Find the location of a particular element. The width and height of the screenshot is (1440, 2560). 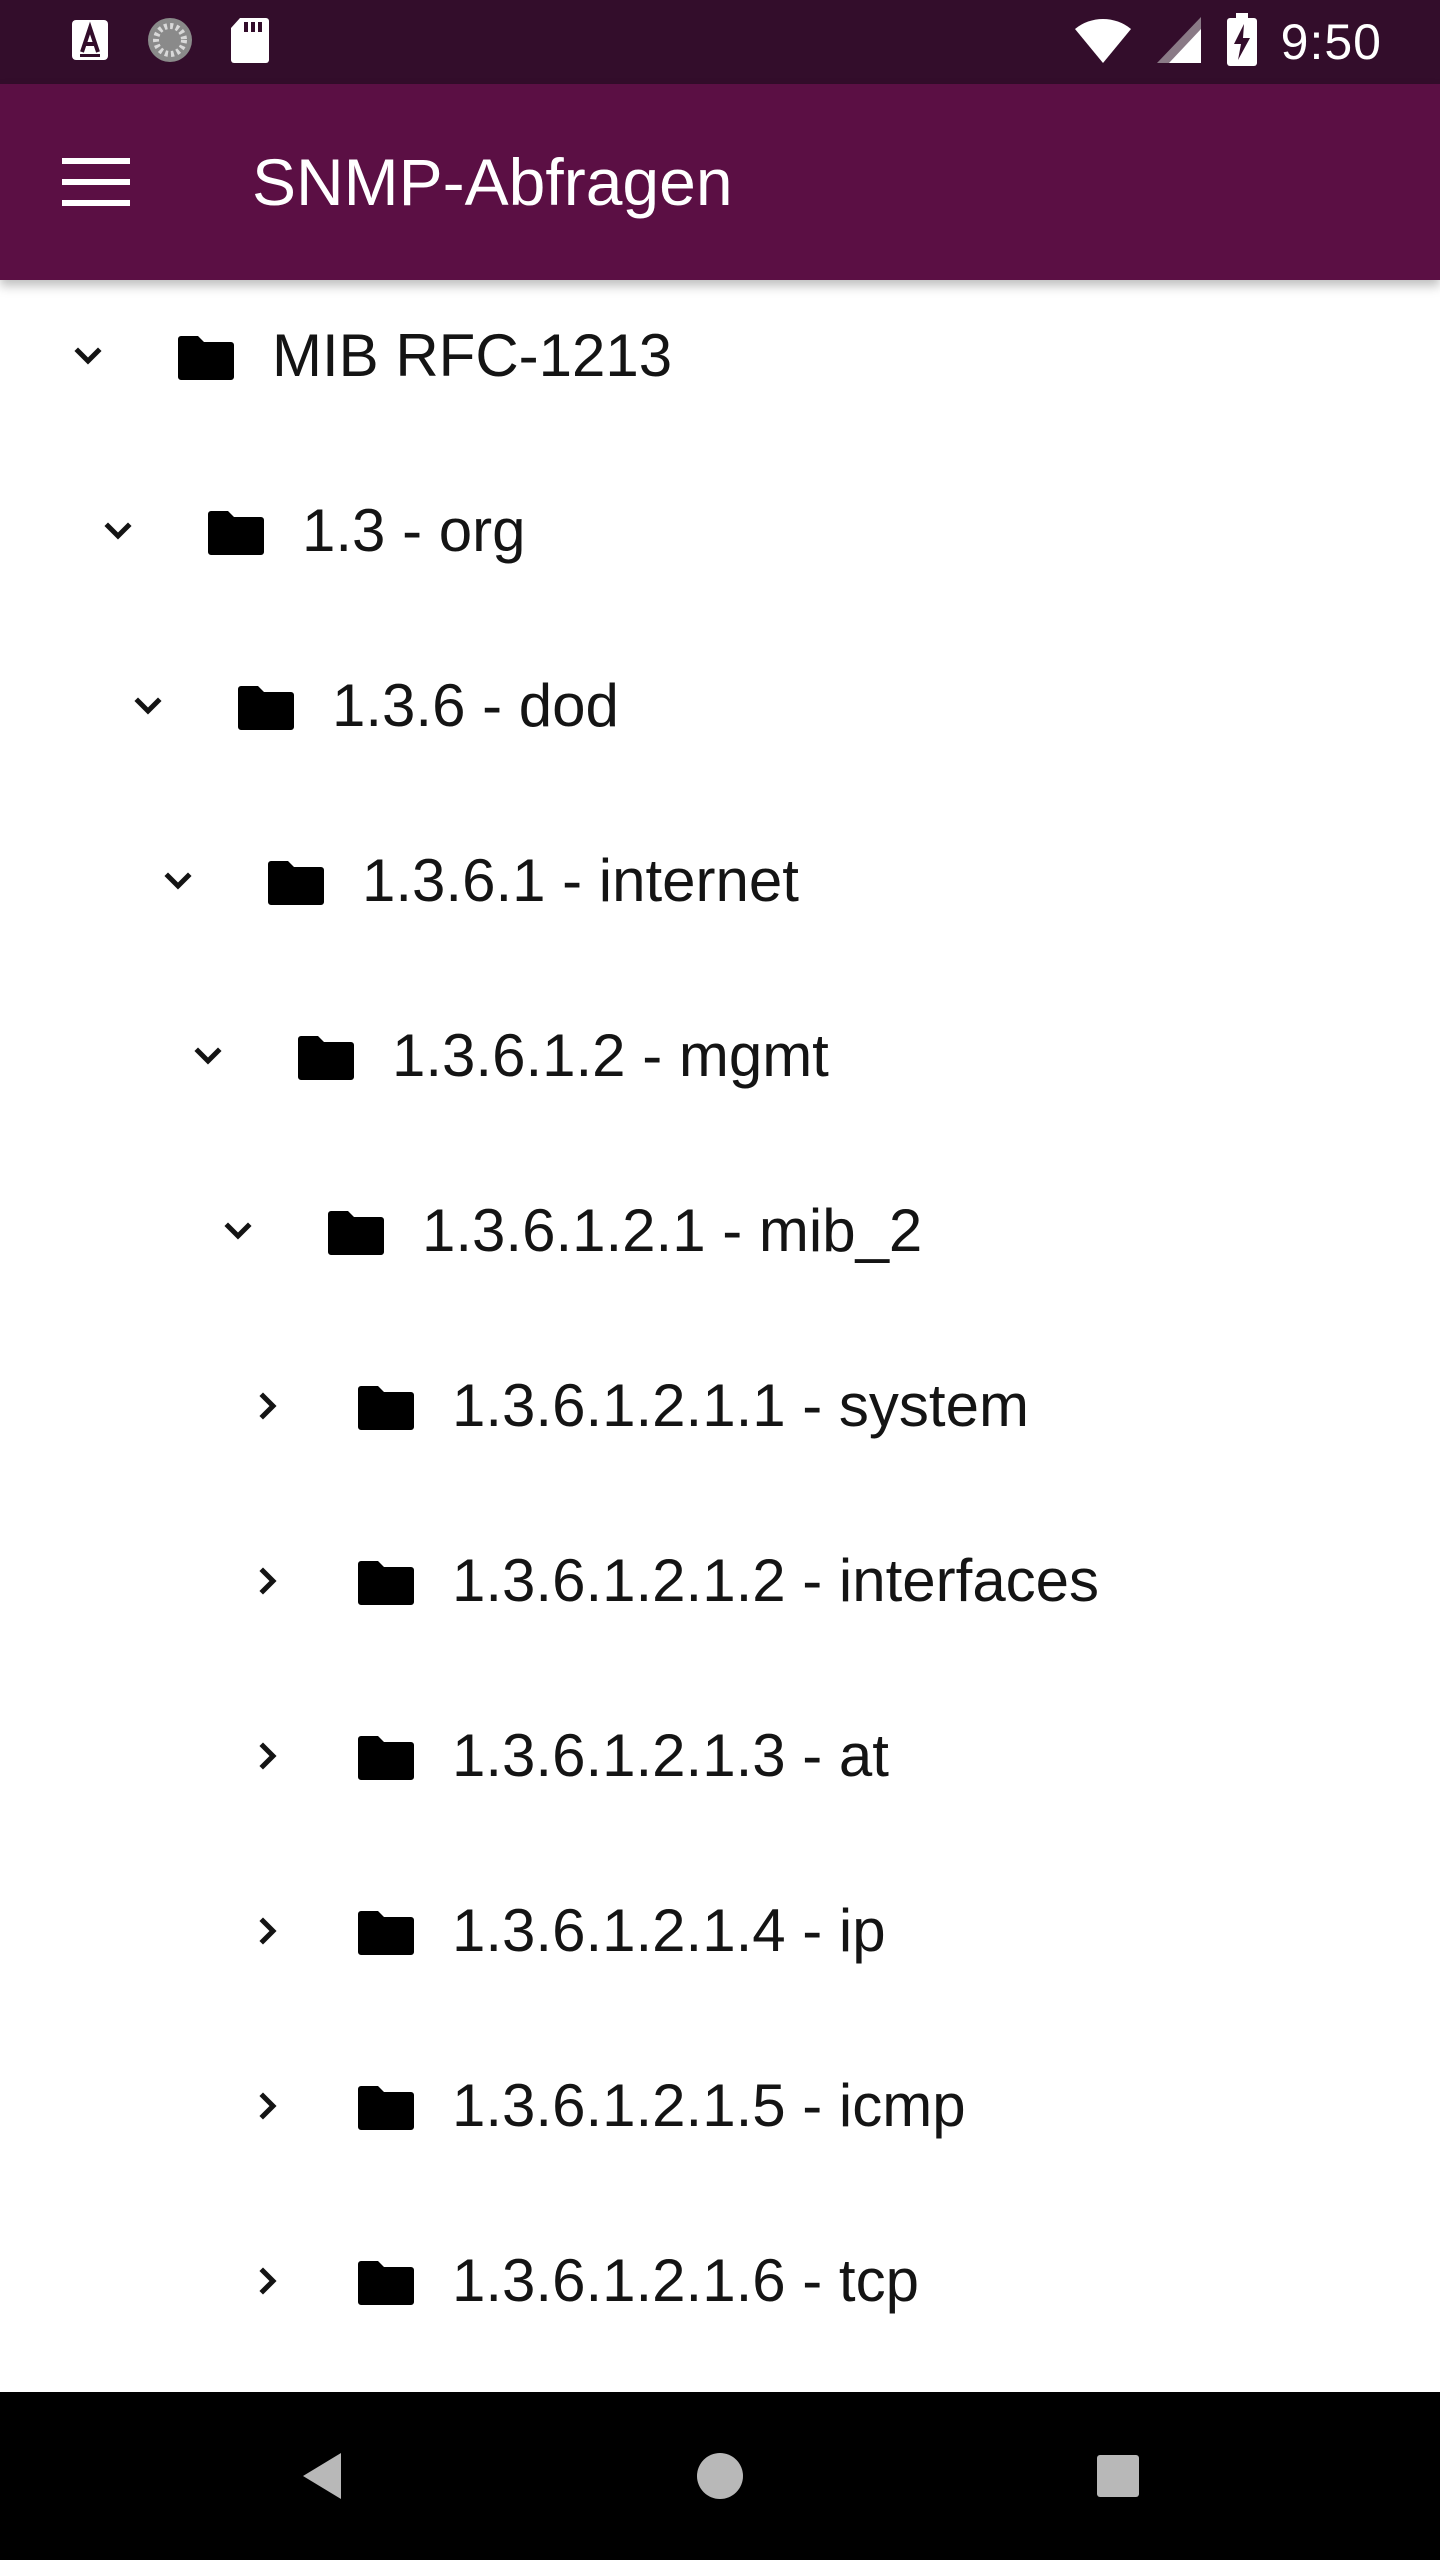

app-bar: SNMP-Abfragen is located at coordinates (720, 182).